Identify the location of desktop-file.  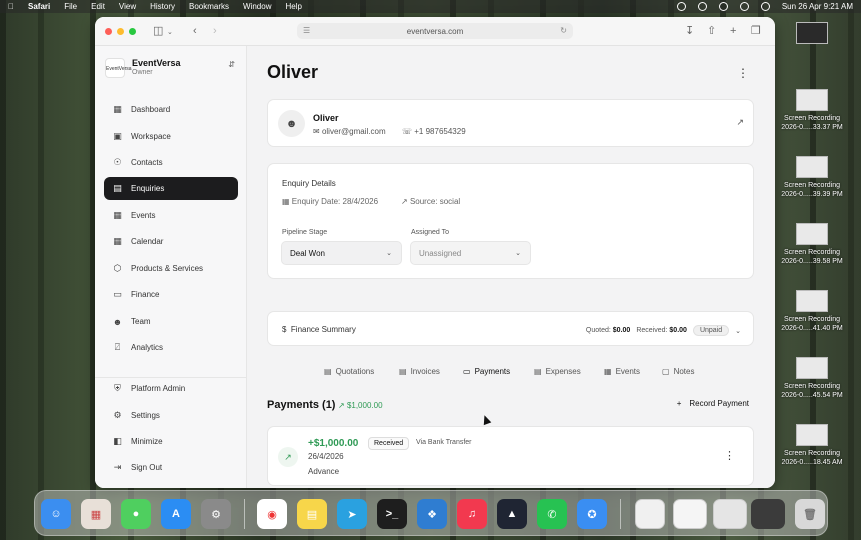
(812, 55).